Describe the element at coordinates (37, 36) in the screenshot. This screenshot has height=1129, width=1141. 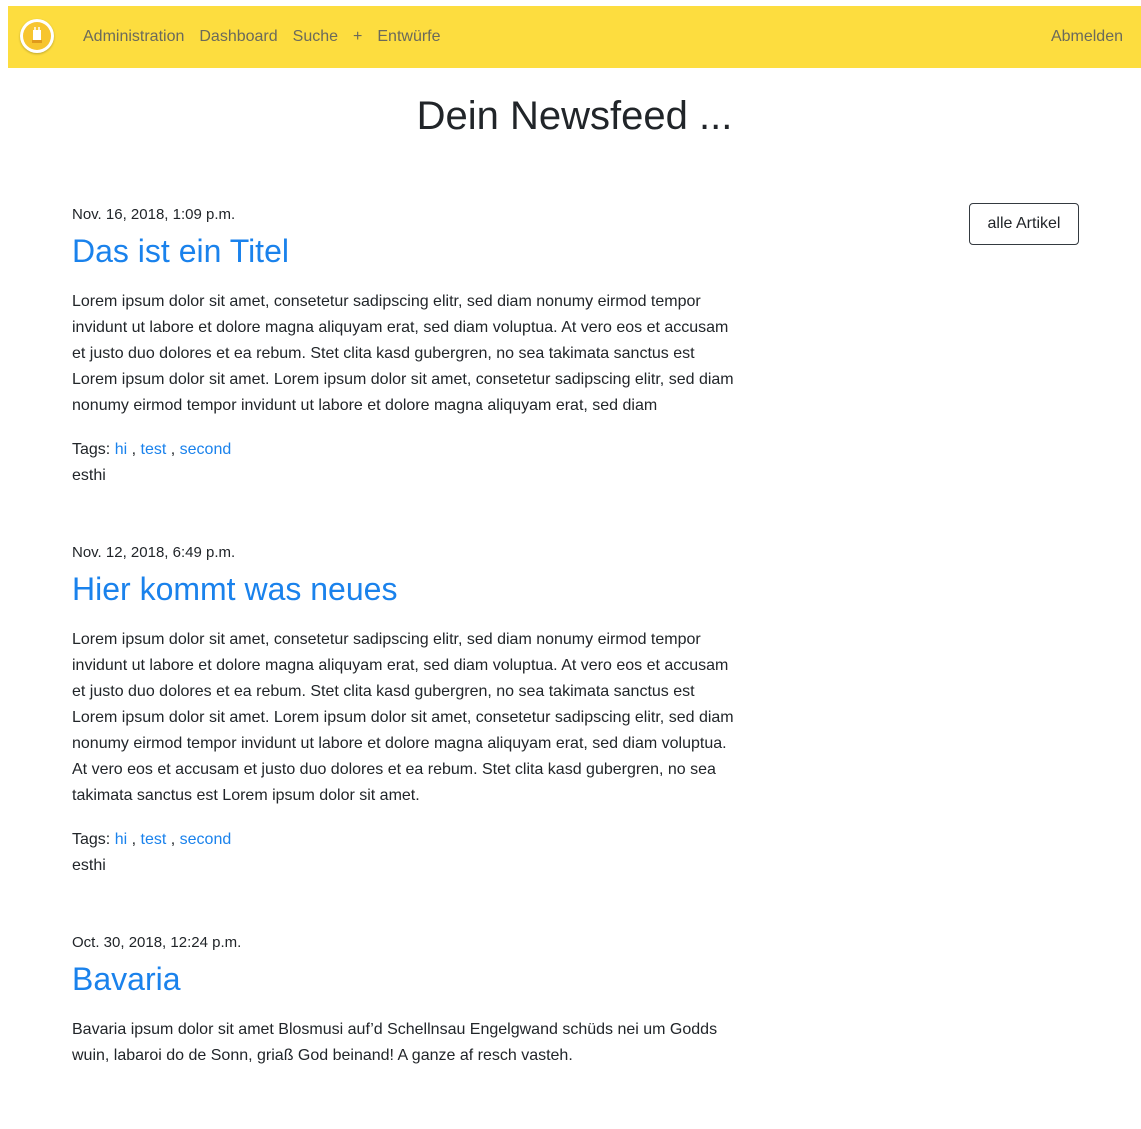
I see `logo-icon` at that location.